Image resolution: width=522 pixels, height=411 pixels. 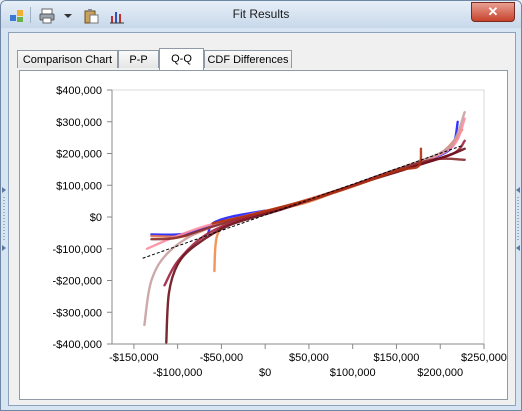 What do you see at coordinates (397, 358) in the screenshot?
I see `x-tick-label: $150,000` at bounding box center [397, 358].